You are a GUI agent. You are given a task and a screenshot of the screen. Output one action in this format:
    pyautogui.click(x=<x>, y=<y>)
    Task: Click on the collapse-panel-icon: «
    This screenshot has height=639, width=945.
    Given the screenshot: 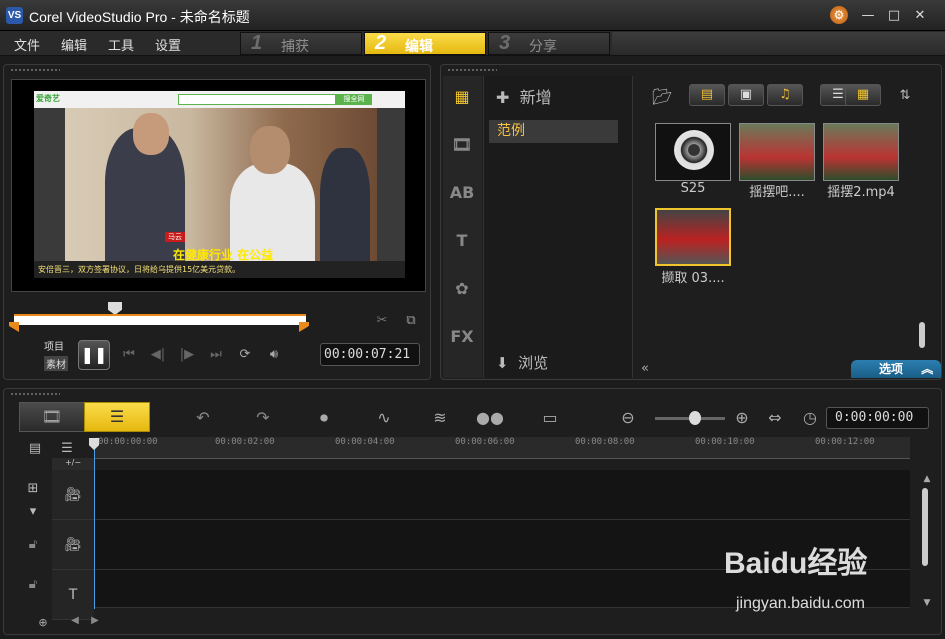 What is the action you would take?
    pyautogui.click(x=645, y=369)
    